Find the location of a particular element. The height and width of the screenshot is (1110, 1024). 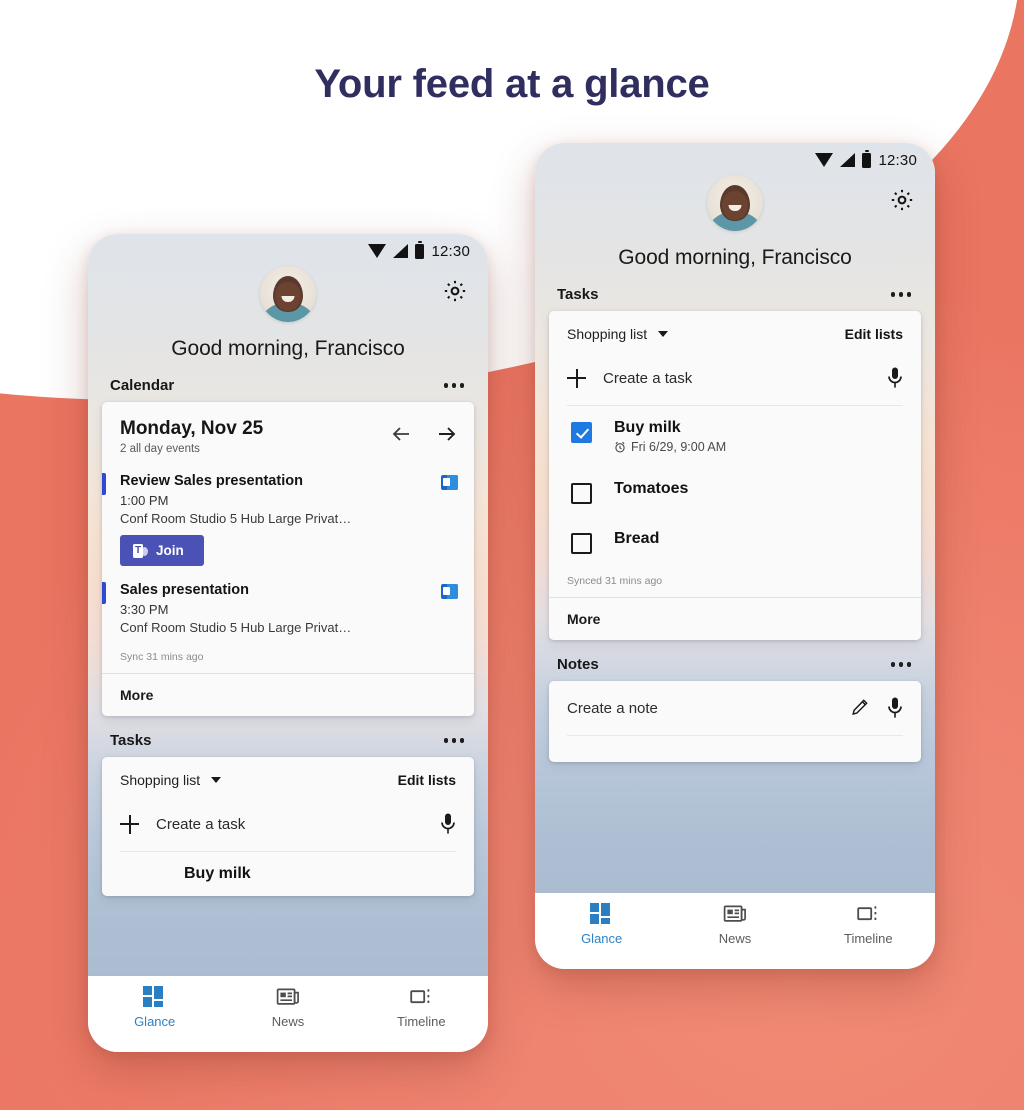

create-note-label: Create a note is located at coordinates (612, 708).